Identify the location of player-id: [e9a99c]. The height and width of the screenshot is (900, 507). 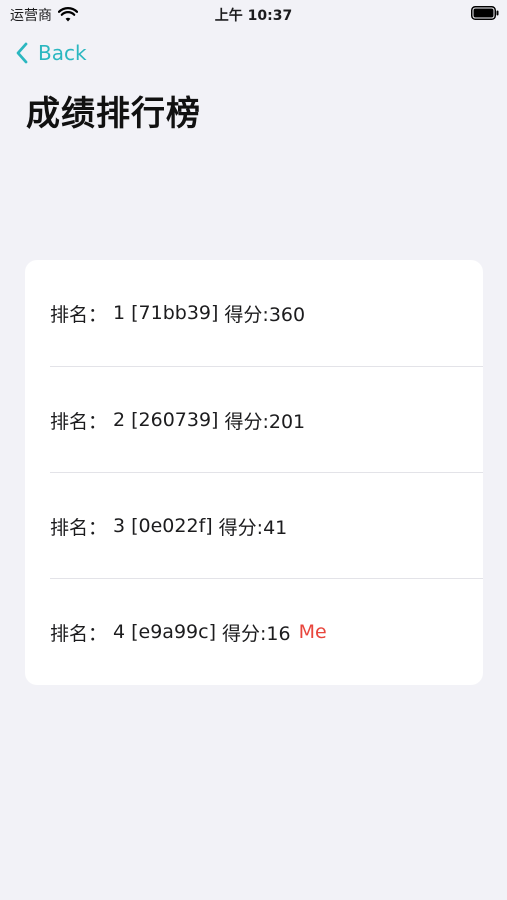
(173, 632).